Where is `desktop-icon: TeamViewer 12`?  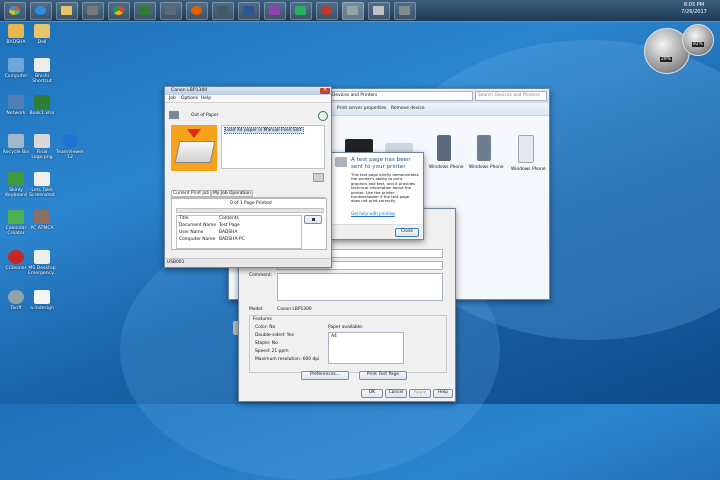
desktop-icon: TeamViewer 12 is located at coordinates (70, 147).